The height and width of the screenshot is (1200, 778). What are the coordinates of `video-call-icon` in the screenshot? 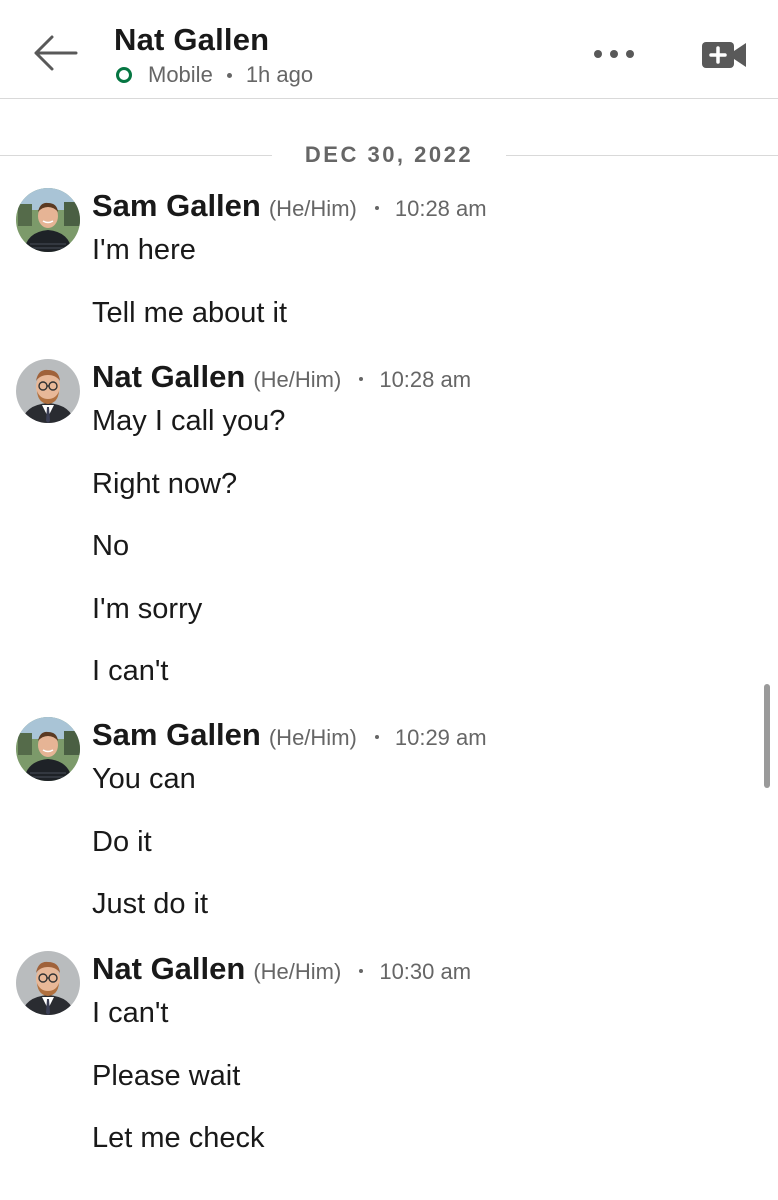 It's located at (724, 55).